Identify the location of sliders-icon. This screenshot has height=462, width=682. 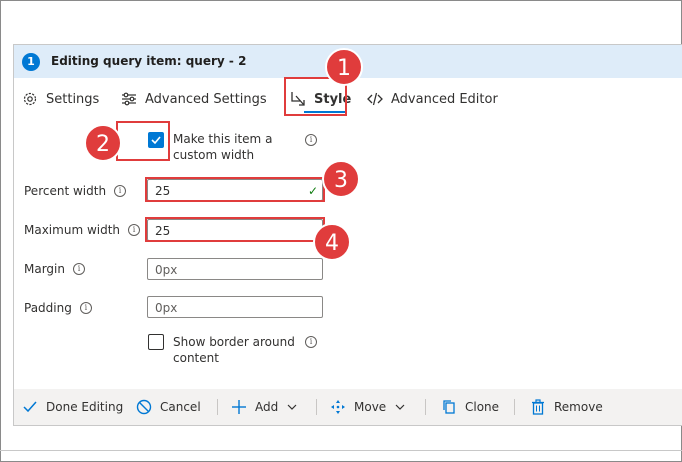
(129, 99).